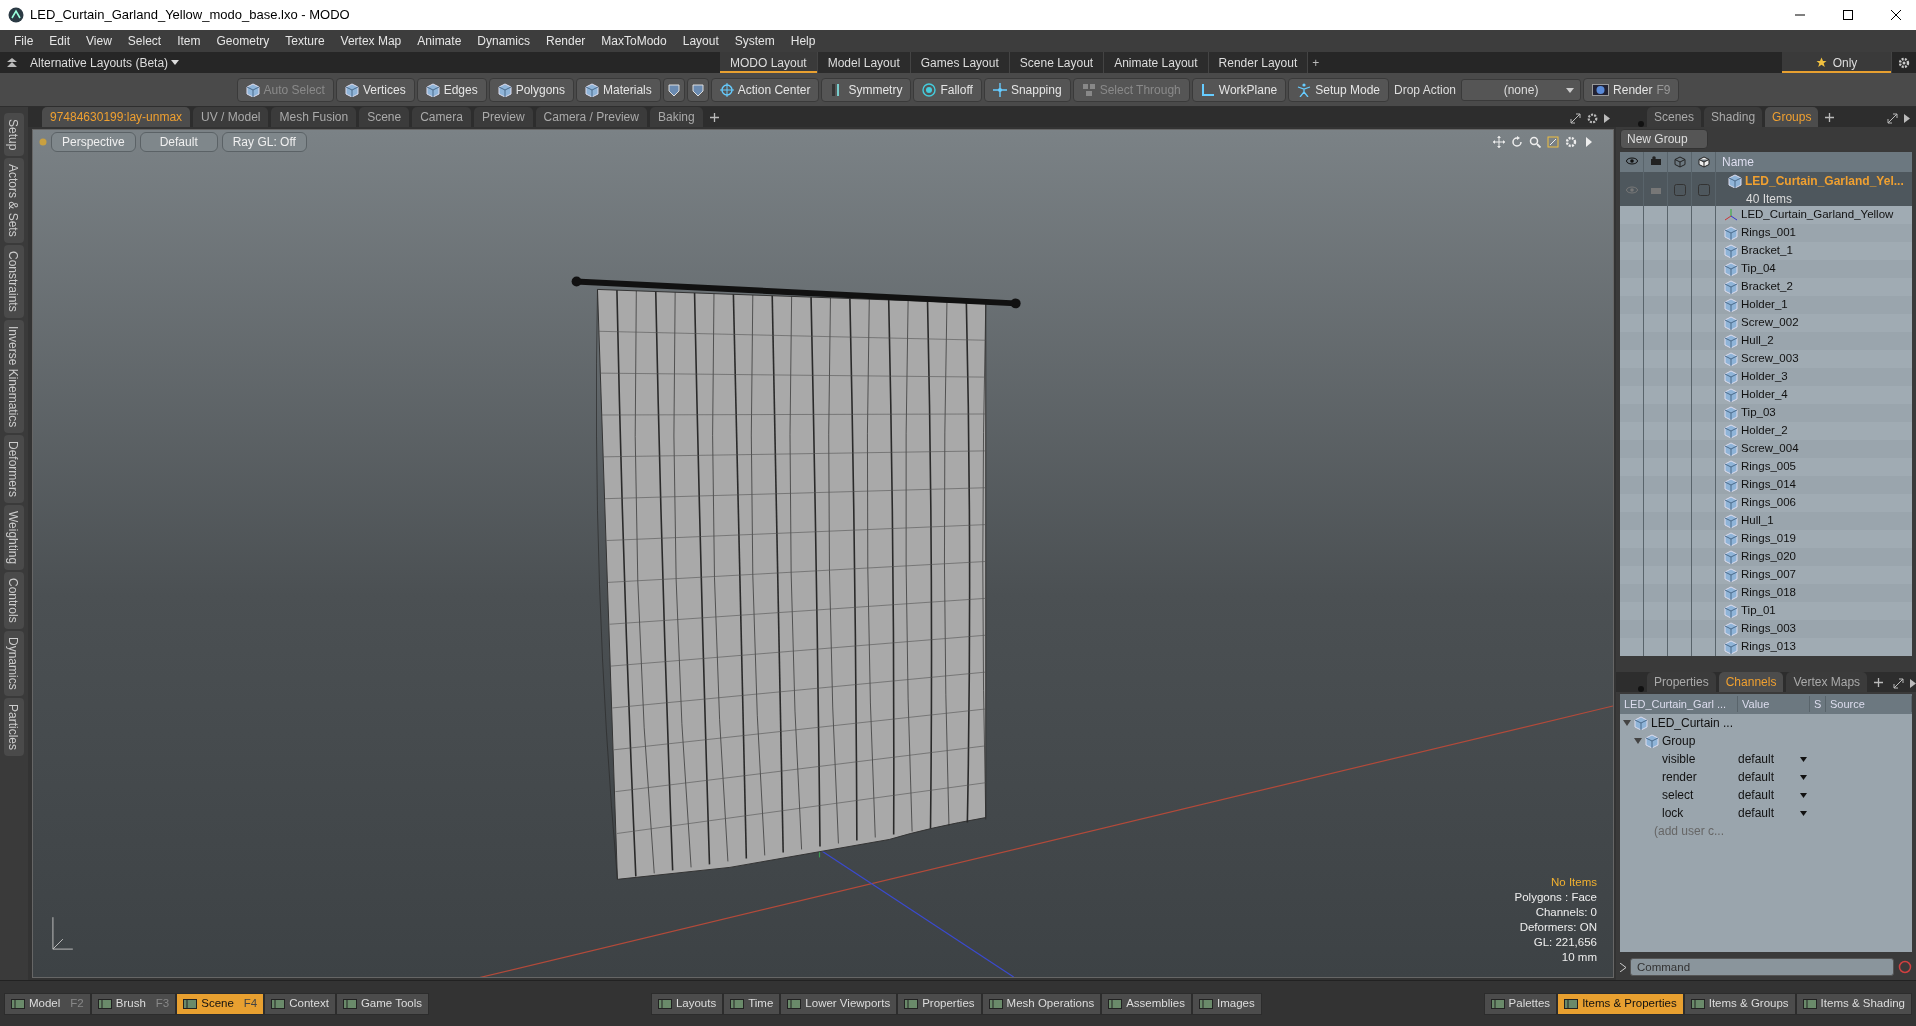 Image resolution: width=1916 pixels, height=1026 pixels. Describe the element at coordinates (99, 41) in the screenshot. I see `menu-item: View` at that location.